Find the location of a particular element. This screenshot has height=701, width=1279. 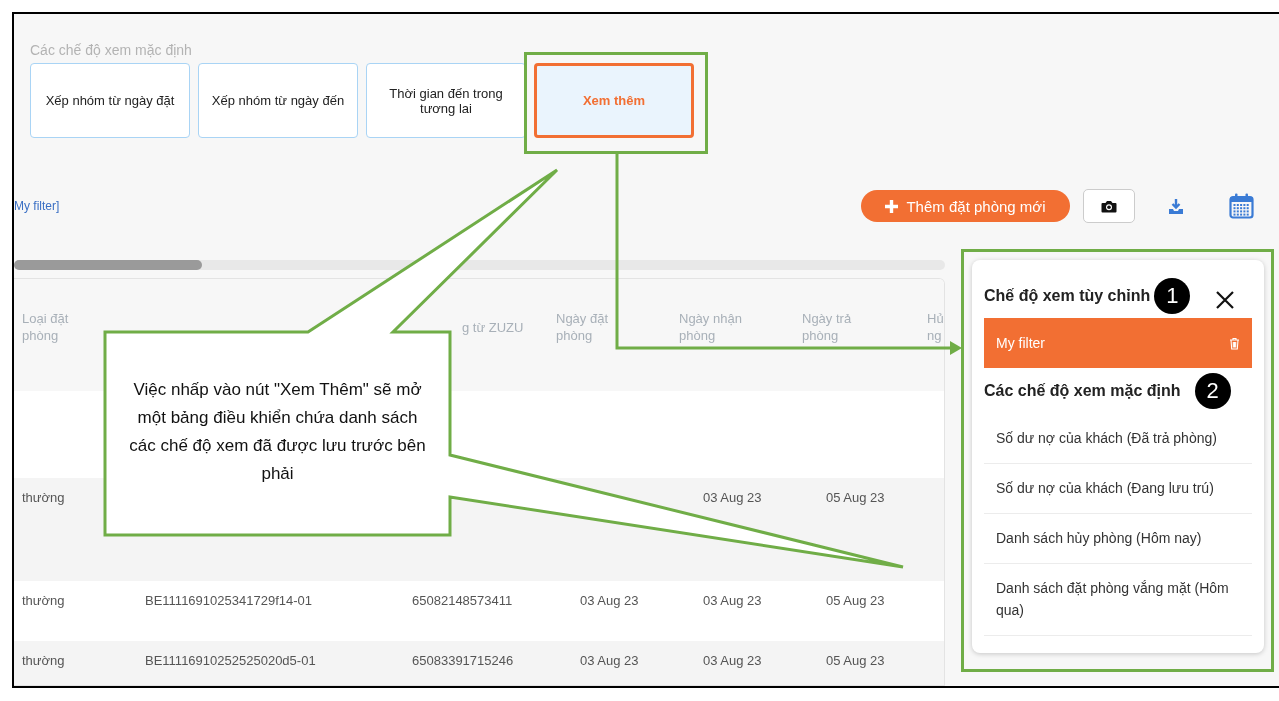

table-cell-text: 65083391715246 is located at coordinates (462, 660).